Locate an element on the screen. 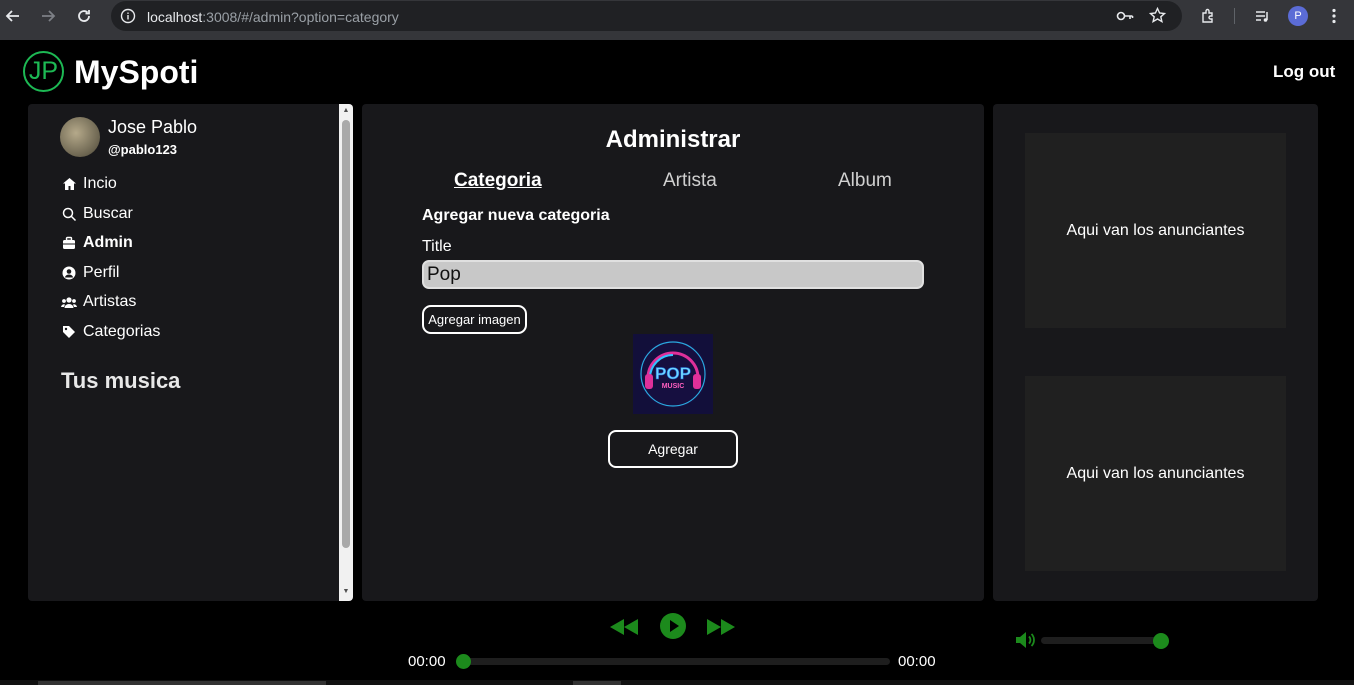  preview-text-top: POP is located at coordinates (673, 373).